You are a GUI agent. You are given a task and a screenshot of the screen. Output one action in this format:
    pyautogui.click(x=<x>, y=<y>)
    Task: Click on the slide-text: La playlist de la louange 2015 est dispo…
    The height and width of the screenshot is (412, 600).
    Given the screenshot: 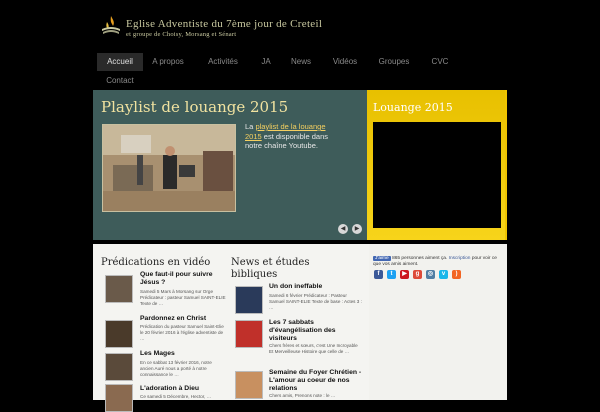 What is the action you would take?
    pyautogui.click(x=291, y=136)
    